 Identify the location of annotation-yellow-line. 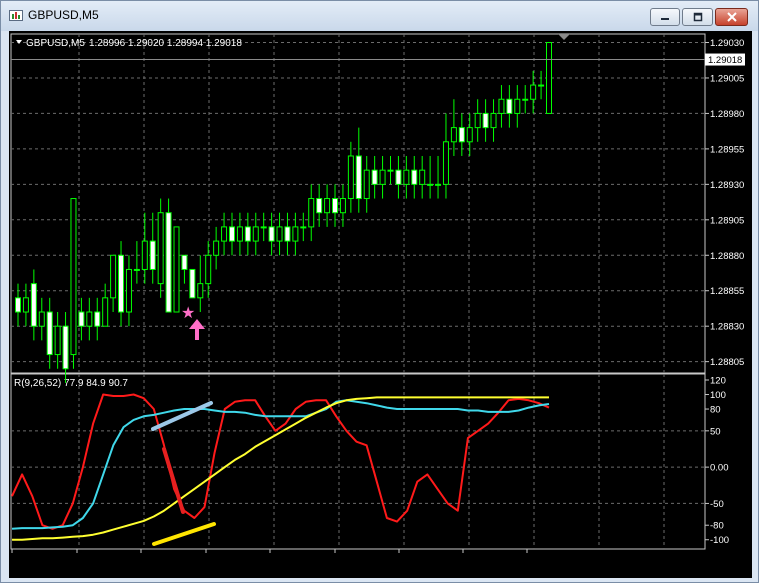
(184, 534).